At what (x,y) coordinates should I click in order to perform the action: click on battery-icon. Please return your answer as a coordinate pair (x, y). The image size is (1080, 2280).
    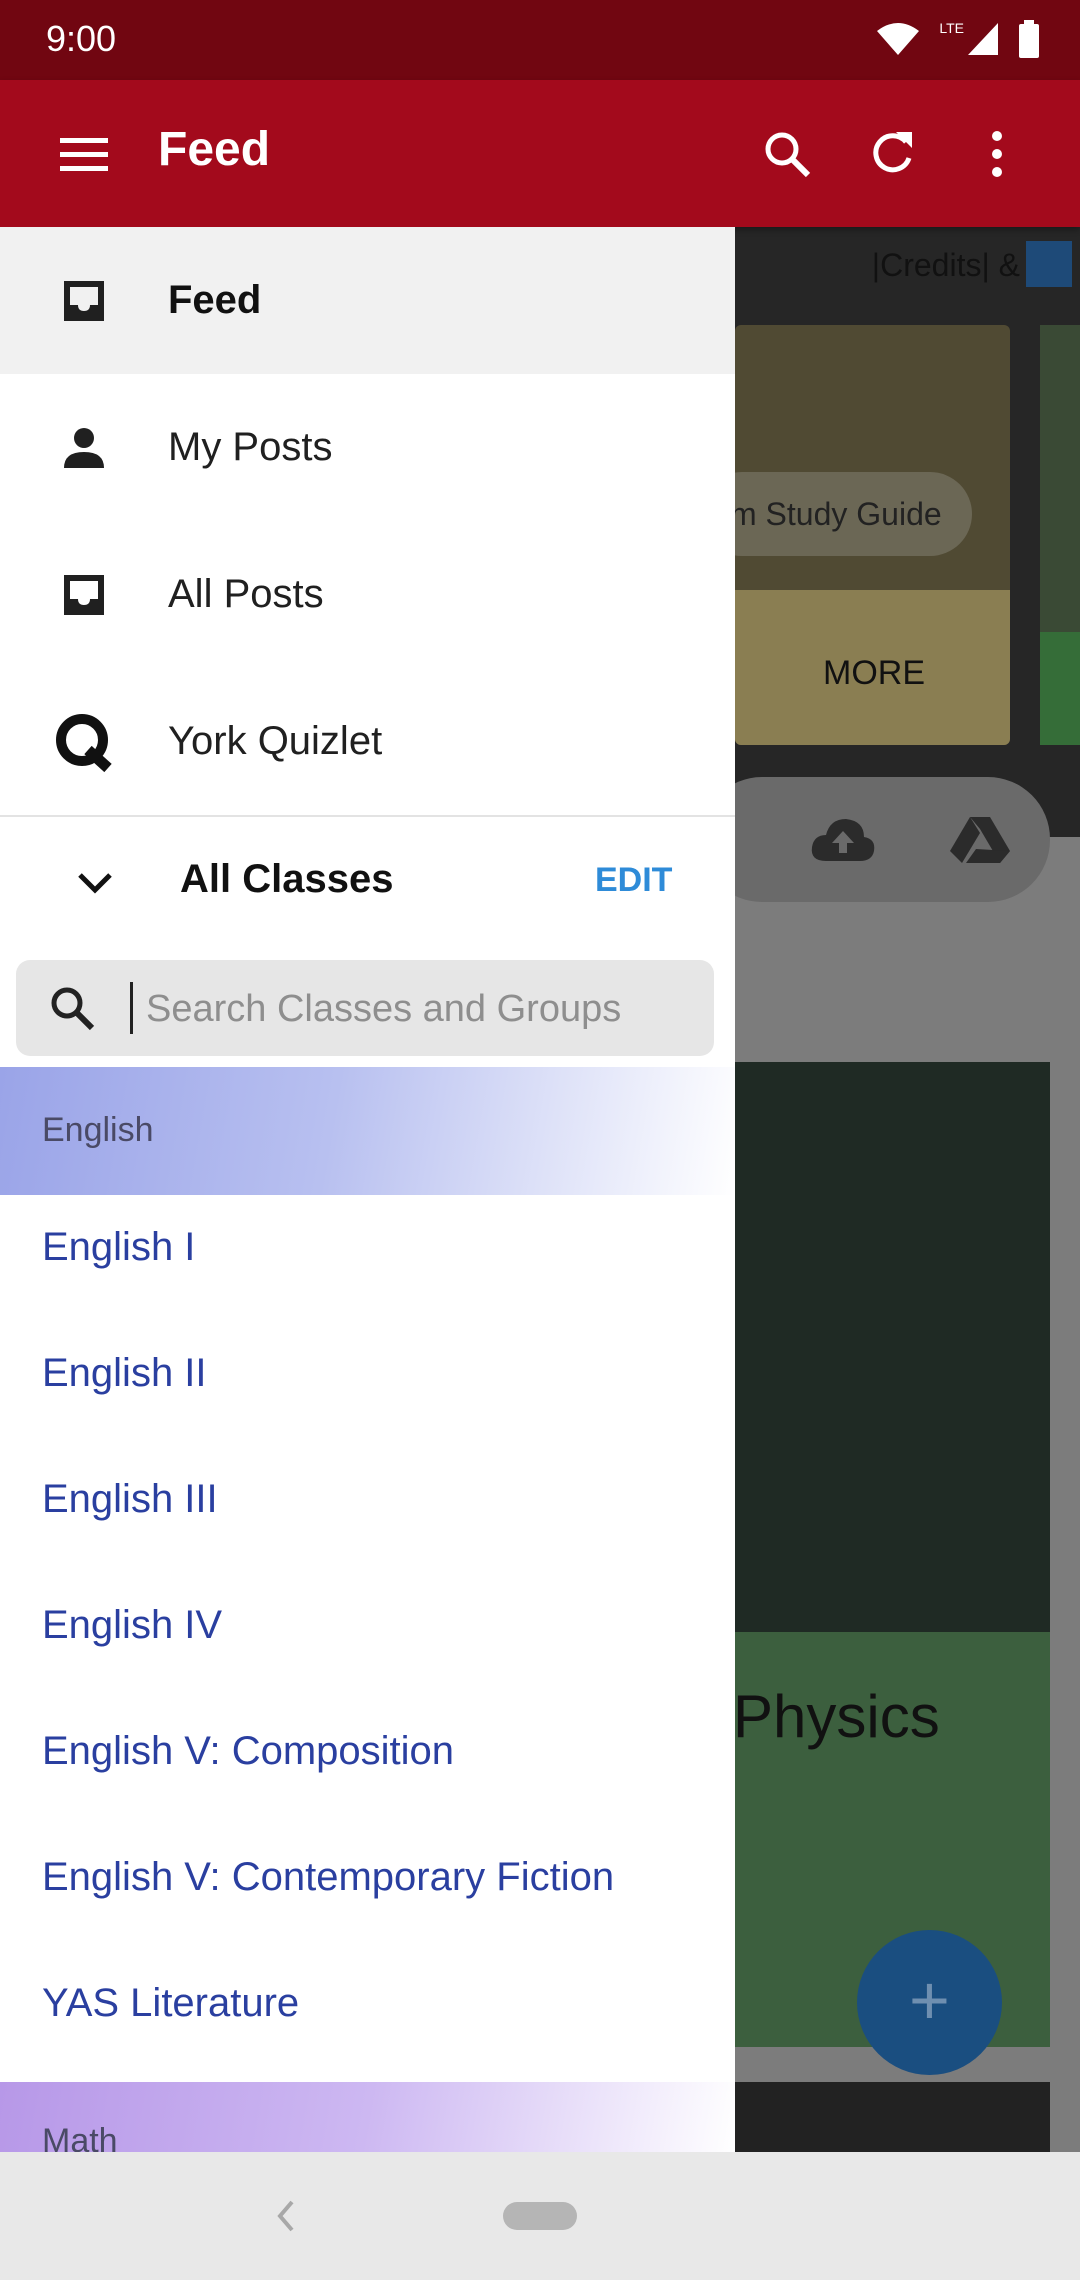
    Looking at the image, I should click on (1029, 39).